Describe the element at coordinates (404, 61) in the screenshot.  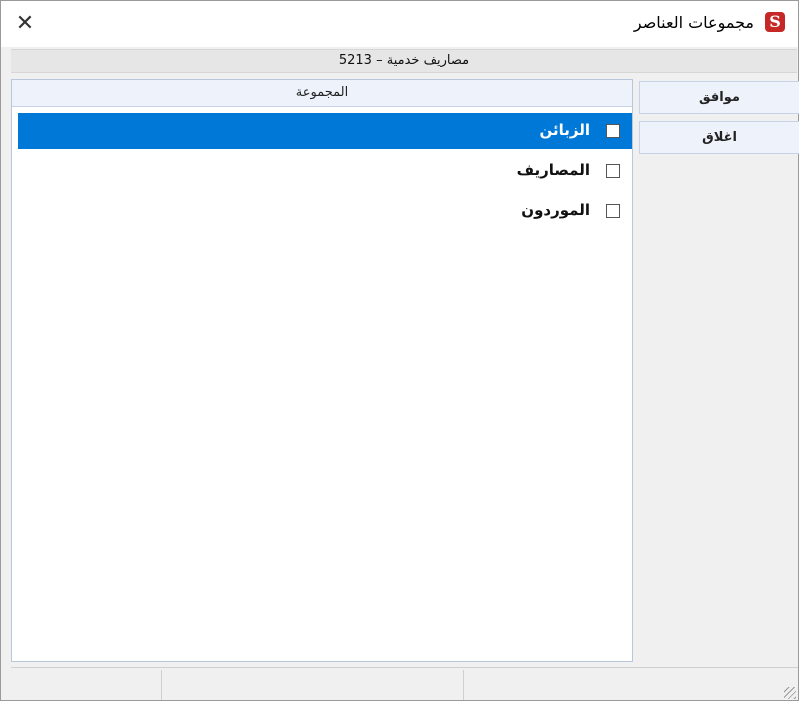
I see `account-subheader: 5213 – مصاريف خدمية` at that location.